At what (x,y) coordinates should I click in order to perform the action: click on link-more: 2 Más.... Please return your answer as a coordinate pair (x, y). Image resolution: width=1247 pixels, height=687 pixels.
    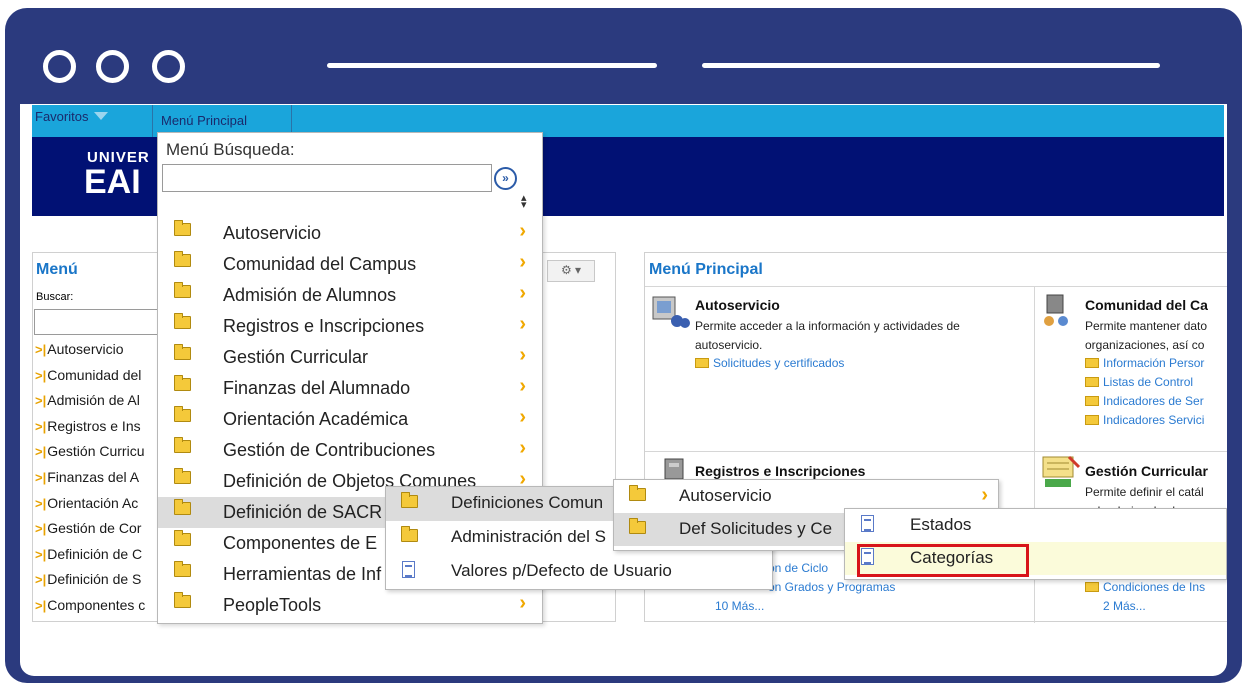
    Looking at the image, I should click on (1124, 606).